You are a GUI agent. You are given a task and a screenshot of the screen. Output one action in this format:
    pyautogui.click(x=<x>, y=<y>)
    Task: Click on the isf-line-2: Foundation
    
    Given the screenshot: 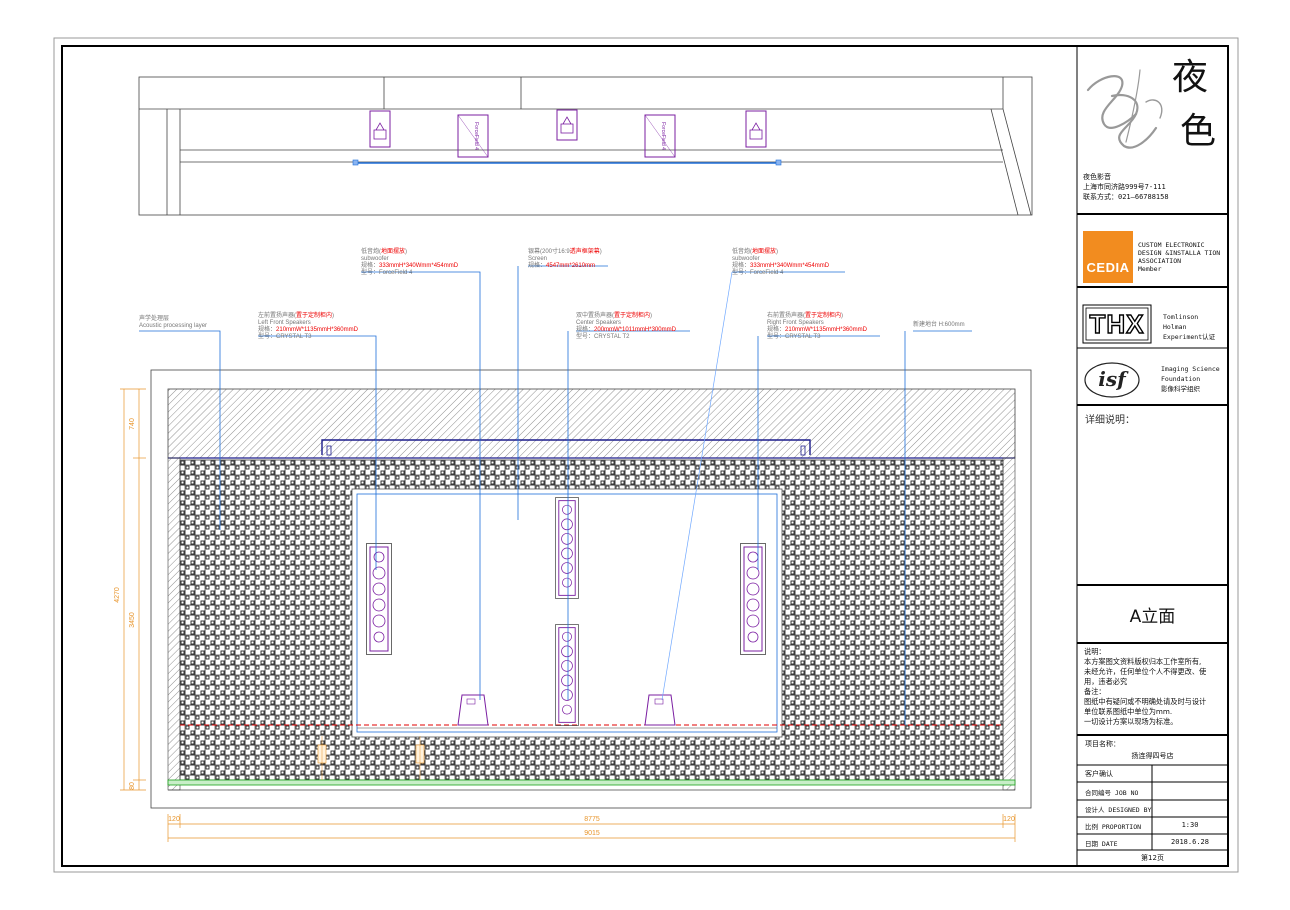 What is the action you would take?
    pyautogui.click(x=1181, y=379)
    